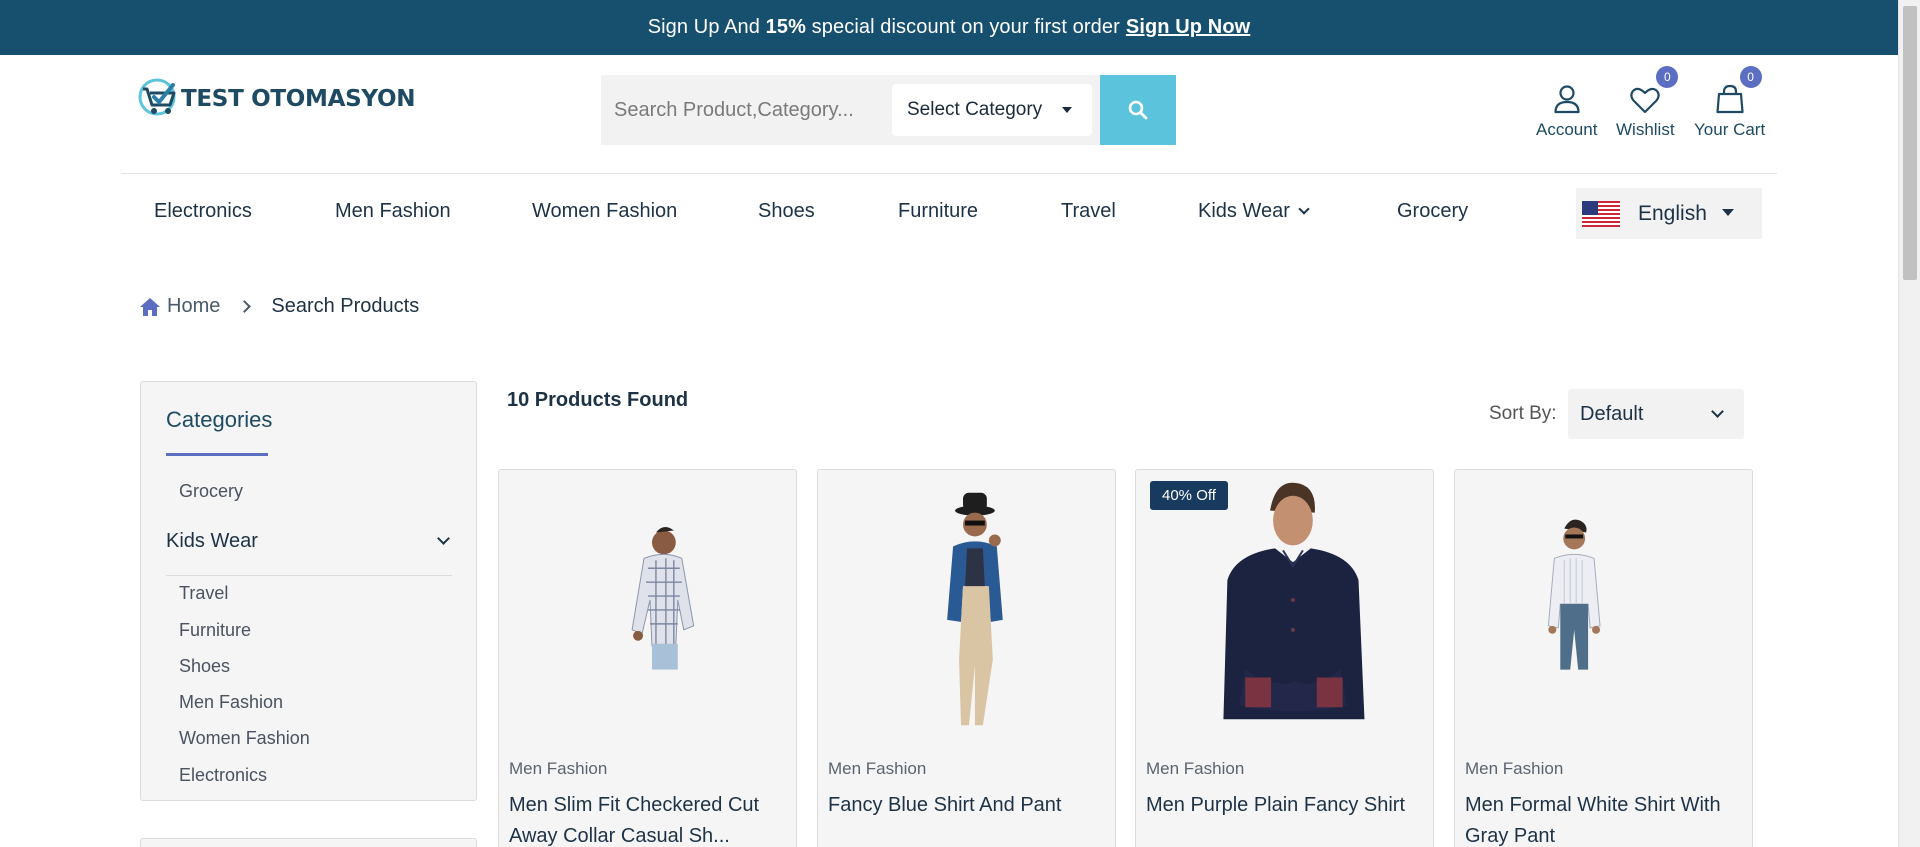  Describe the element at coordinates (1523, 413) in the screenshot. I see `sort-by-label: Sort By:` at that location.